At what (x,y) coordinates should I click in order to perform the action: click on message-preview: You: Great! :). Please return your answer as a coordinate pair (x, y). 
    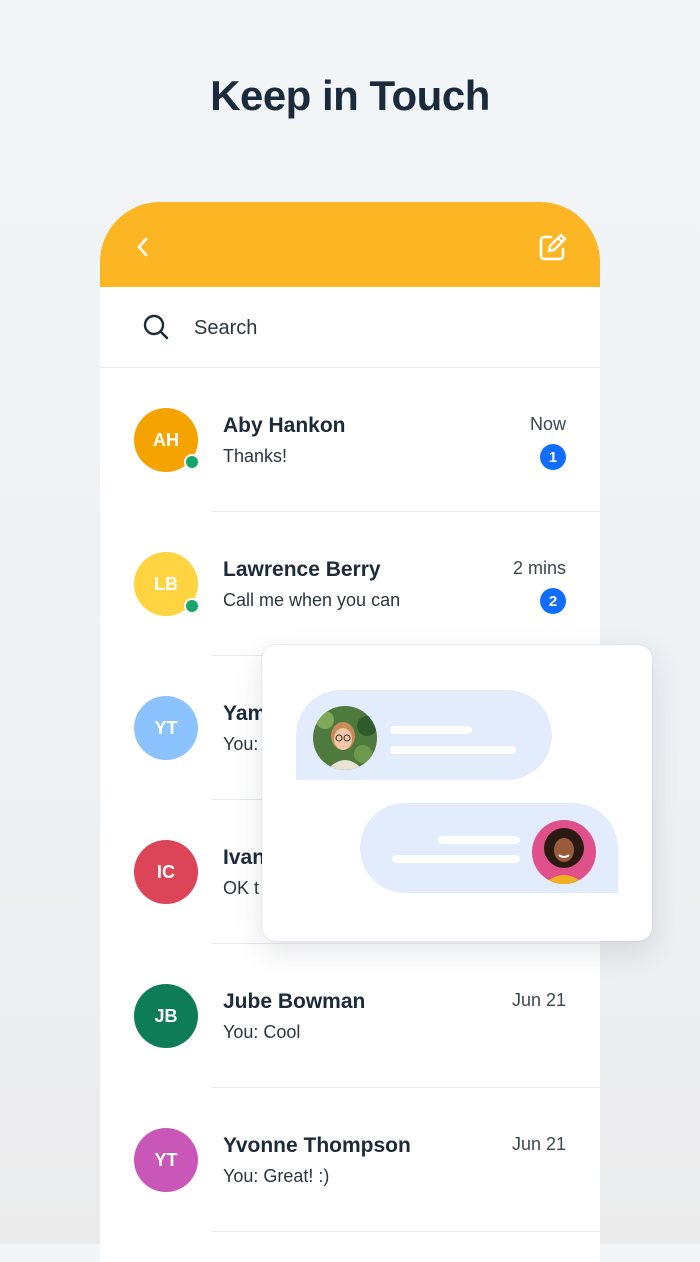
    Looking at the image, I should click on (276, 1176).